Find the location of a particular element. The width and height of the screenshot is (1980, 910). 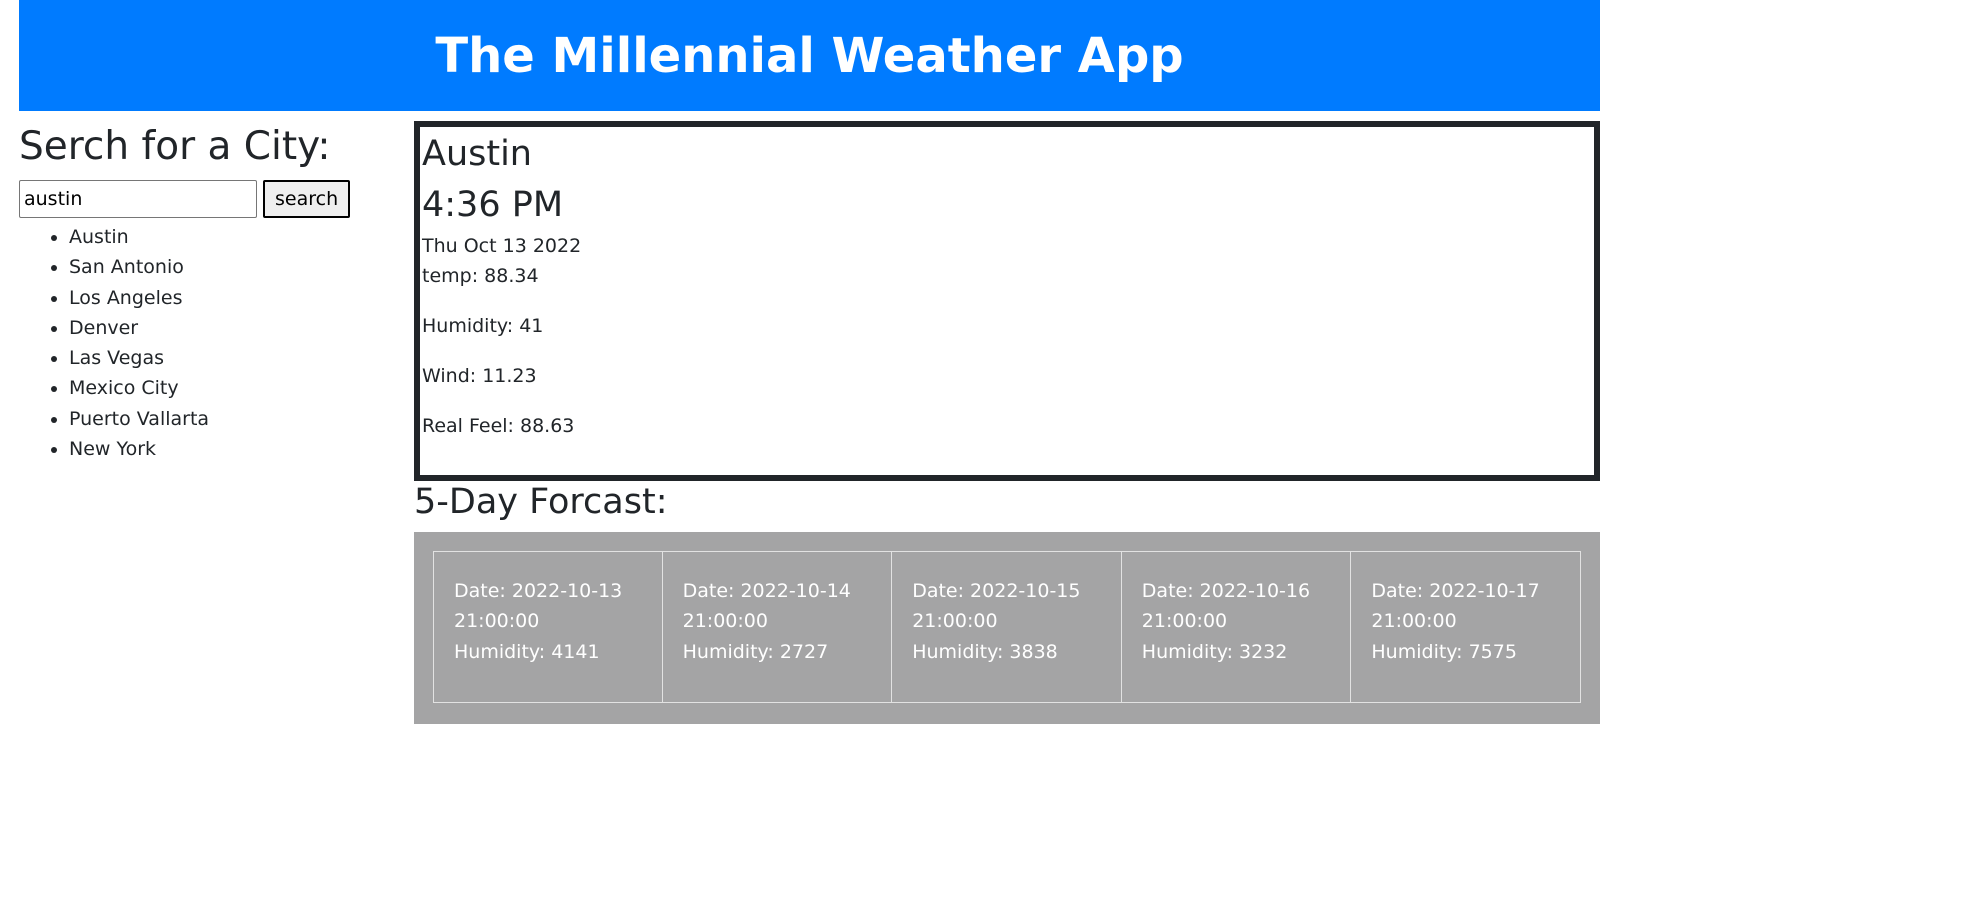

current-date: Thu Oct 13 2022 is located at coordinates (502, 246).